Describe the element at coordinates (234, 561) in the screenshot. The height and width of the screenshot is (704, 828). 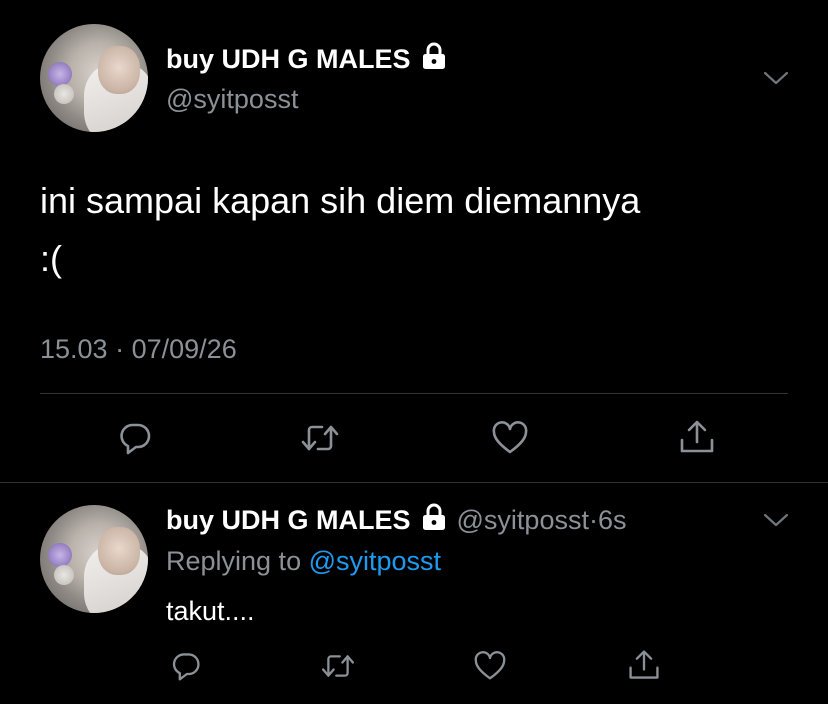
I see `replying-prefix: Replying to` at that location.